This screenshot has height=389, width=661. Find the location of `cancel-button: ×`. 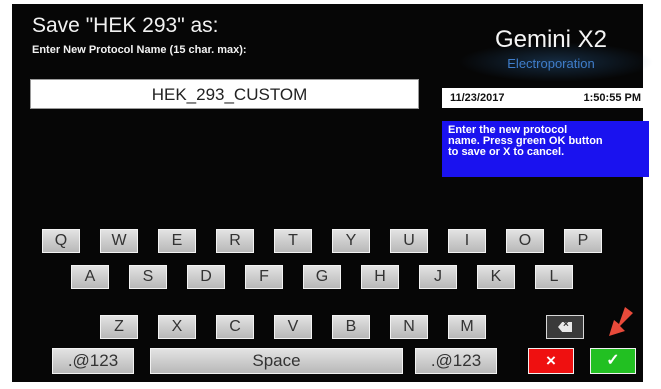

cancel-button: × is located at coordinates (551, 361).